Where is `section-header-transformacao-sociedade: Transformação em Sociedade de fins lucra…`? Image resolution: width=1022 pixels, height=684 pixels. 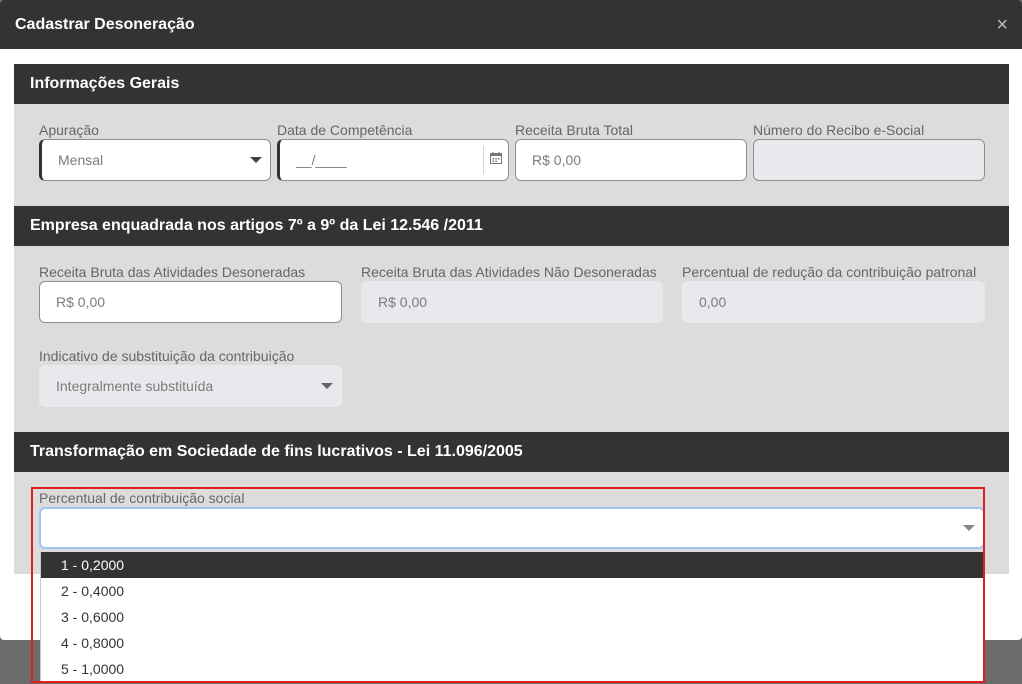
section-header-transformacao-sociedade: Transformação em Sociedade de fins lucra… is located at coordinates (511, 452).